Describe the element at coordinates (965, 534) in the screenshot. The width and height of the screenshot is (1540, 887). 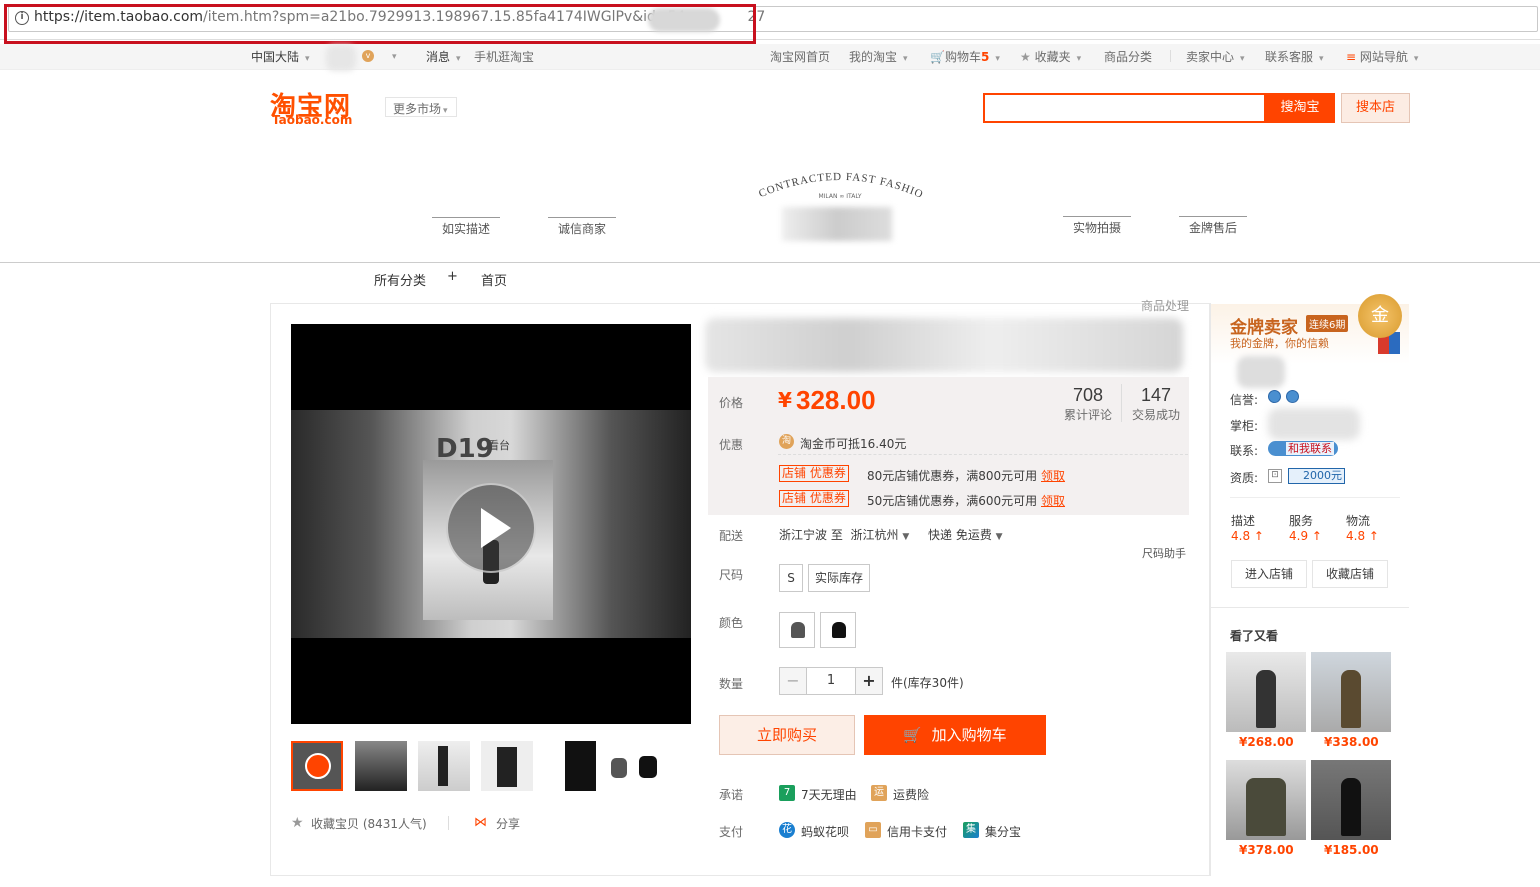
I see `ship-fee: 快递 免运费 ▼` at that location.